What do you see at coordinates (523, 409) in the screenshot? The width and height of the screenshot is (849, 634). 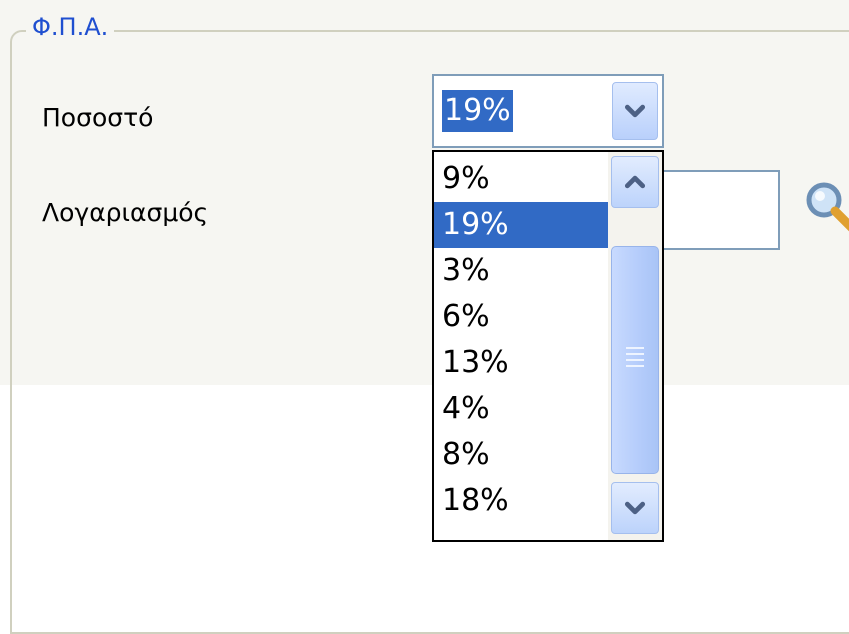 I see `list-item-option: 4%` at bounding box center [523, 409].